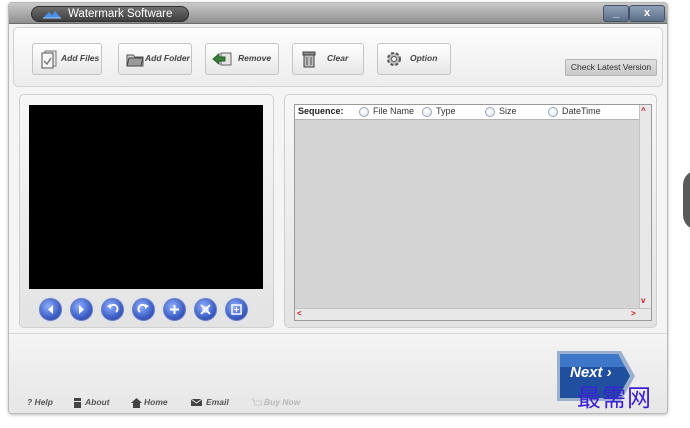 The image size is (690, 428). Describe the element at coordinates (309, 59) in the screenshot. I see `trash-icon` at that location.